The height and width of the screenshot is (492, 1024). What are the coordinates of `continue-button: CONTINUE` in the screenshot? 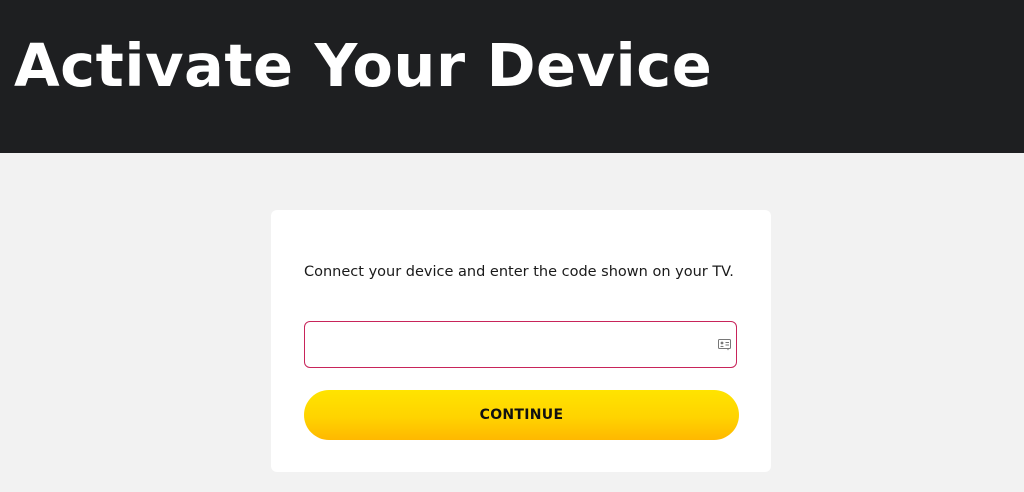 It's located at (521, 415).